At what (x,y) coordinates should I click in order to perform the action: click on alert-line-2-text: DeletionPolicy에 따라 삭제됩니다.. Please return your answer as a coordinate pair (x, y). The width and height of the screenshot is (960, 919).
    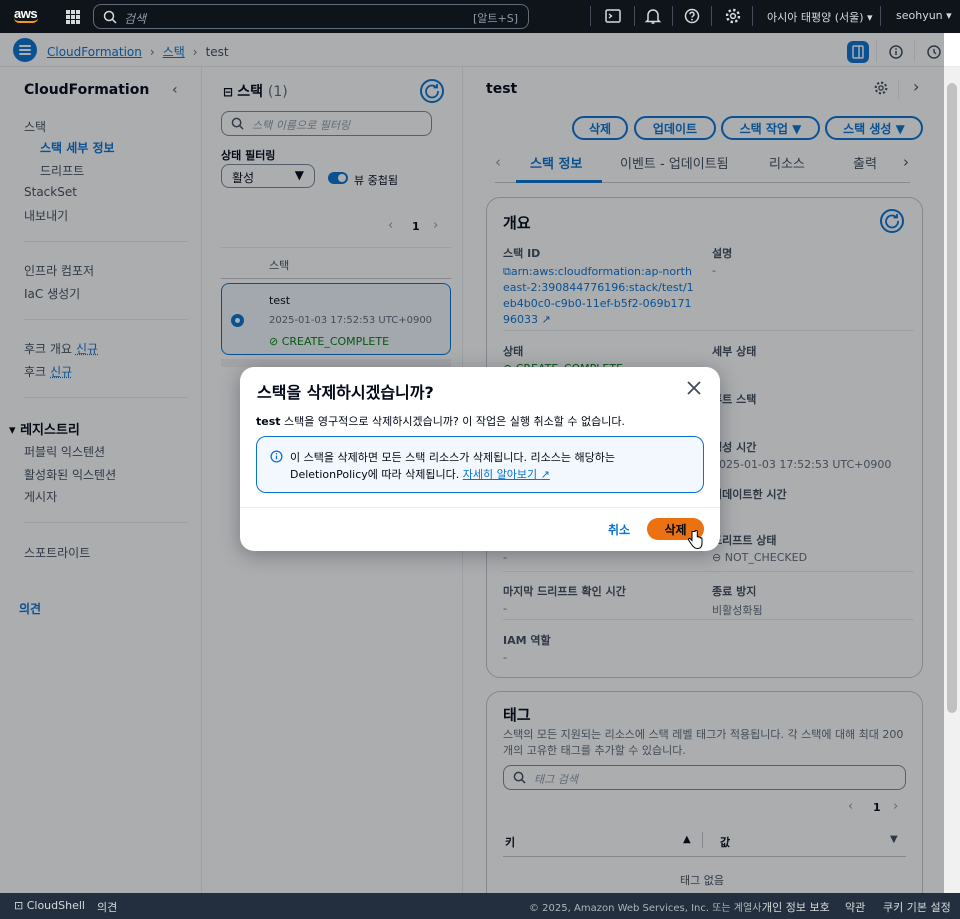
    Looking at the image, I should click on (375, 474).